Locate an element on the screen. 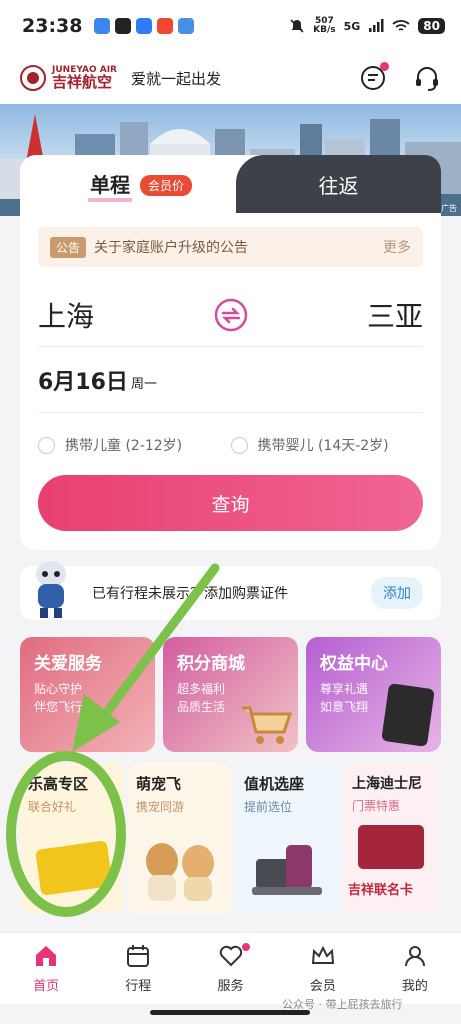  lego-product-image is located at coordinates (74, 868).